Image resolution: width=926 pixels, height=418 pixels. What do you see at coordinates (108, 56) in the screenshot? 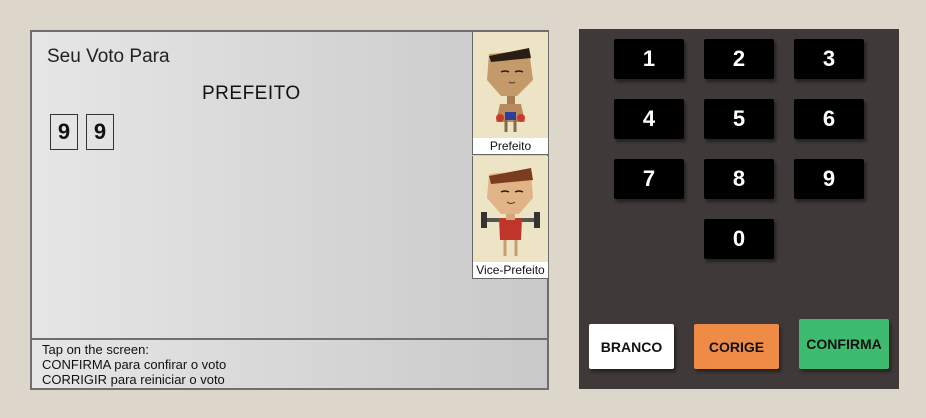
I see `vote-title: Seu Voto Para` at bounding box center [108, 56].